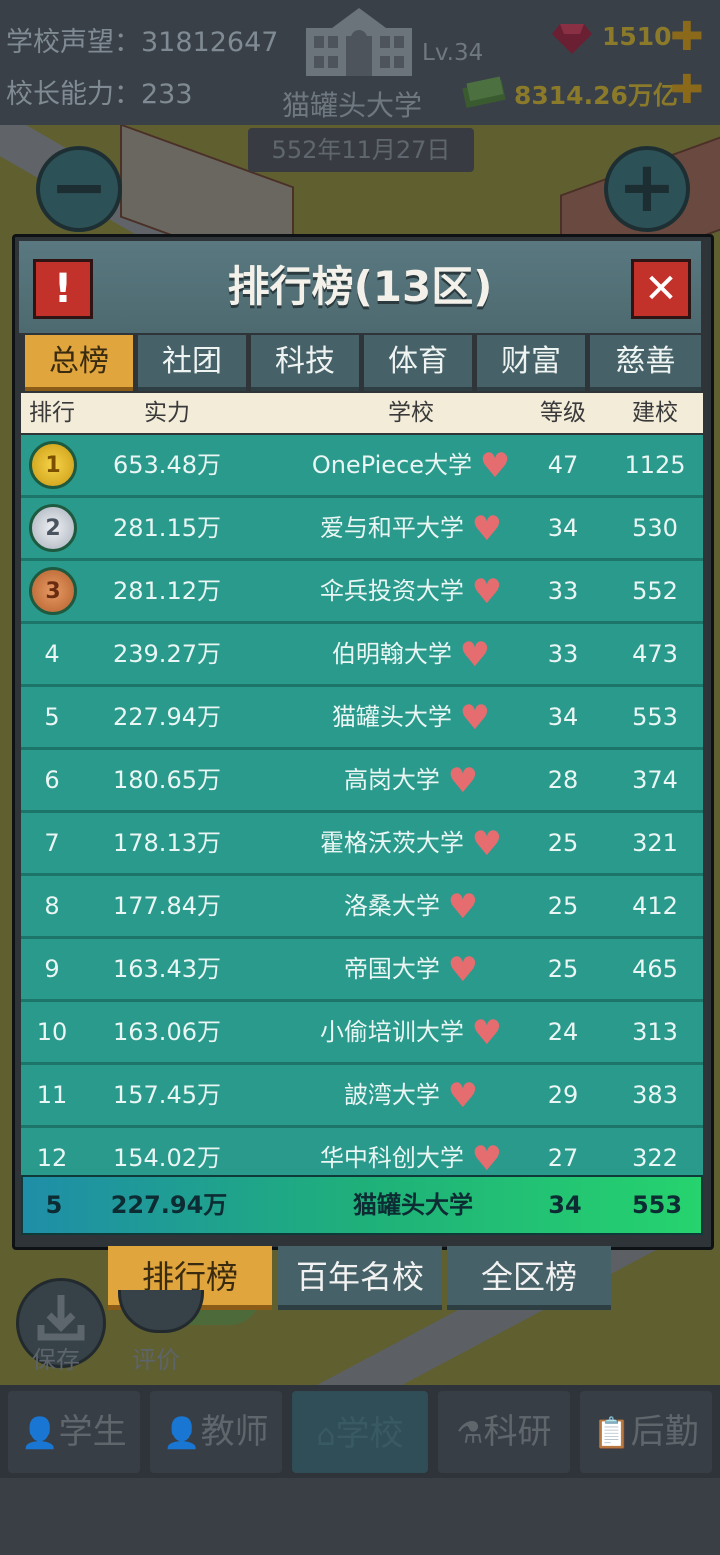 The height and width of the screenshot is (1555, 720). I want to click on nav-students: 👤学生, so click(74, 1432).